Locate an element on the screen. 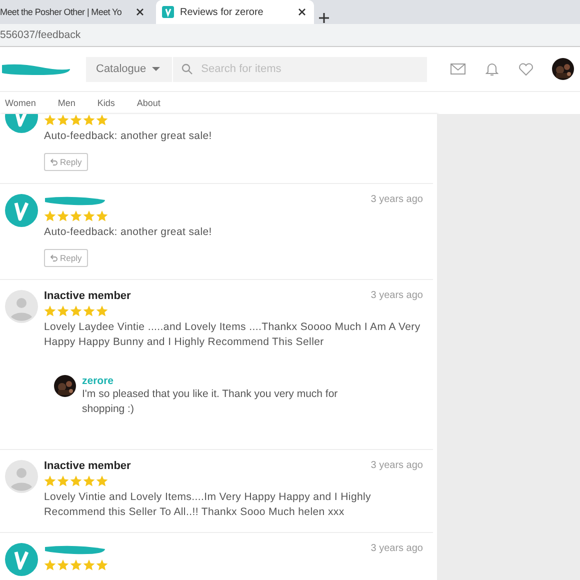  search-icon is located at coordinates (187, 69).